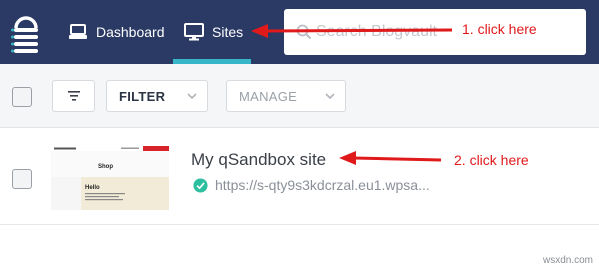 The width and height of the screenshot is (599, 269). Describe the element at coordinates (142, 96) in the screenshot. I see `filter-label: FILTER` at that location.